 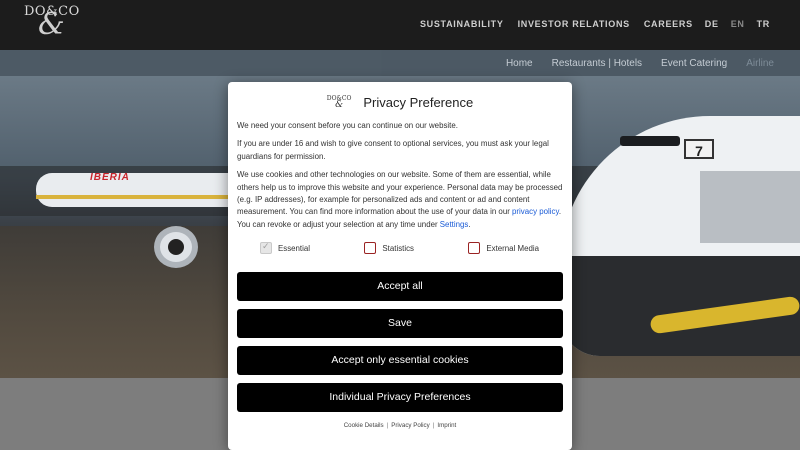 What do you see at coordinates (668, 24) in the screenshot?
I see `nav-careers: CAREERS` at bounding box center [668, 24].